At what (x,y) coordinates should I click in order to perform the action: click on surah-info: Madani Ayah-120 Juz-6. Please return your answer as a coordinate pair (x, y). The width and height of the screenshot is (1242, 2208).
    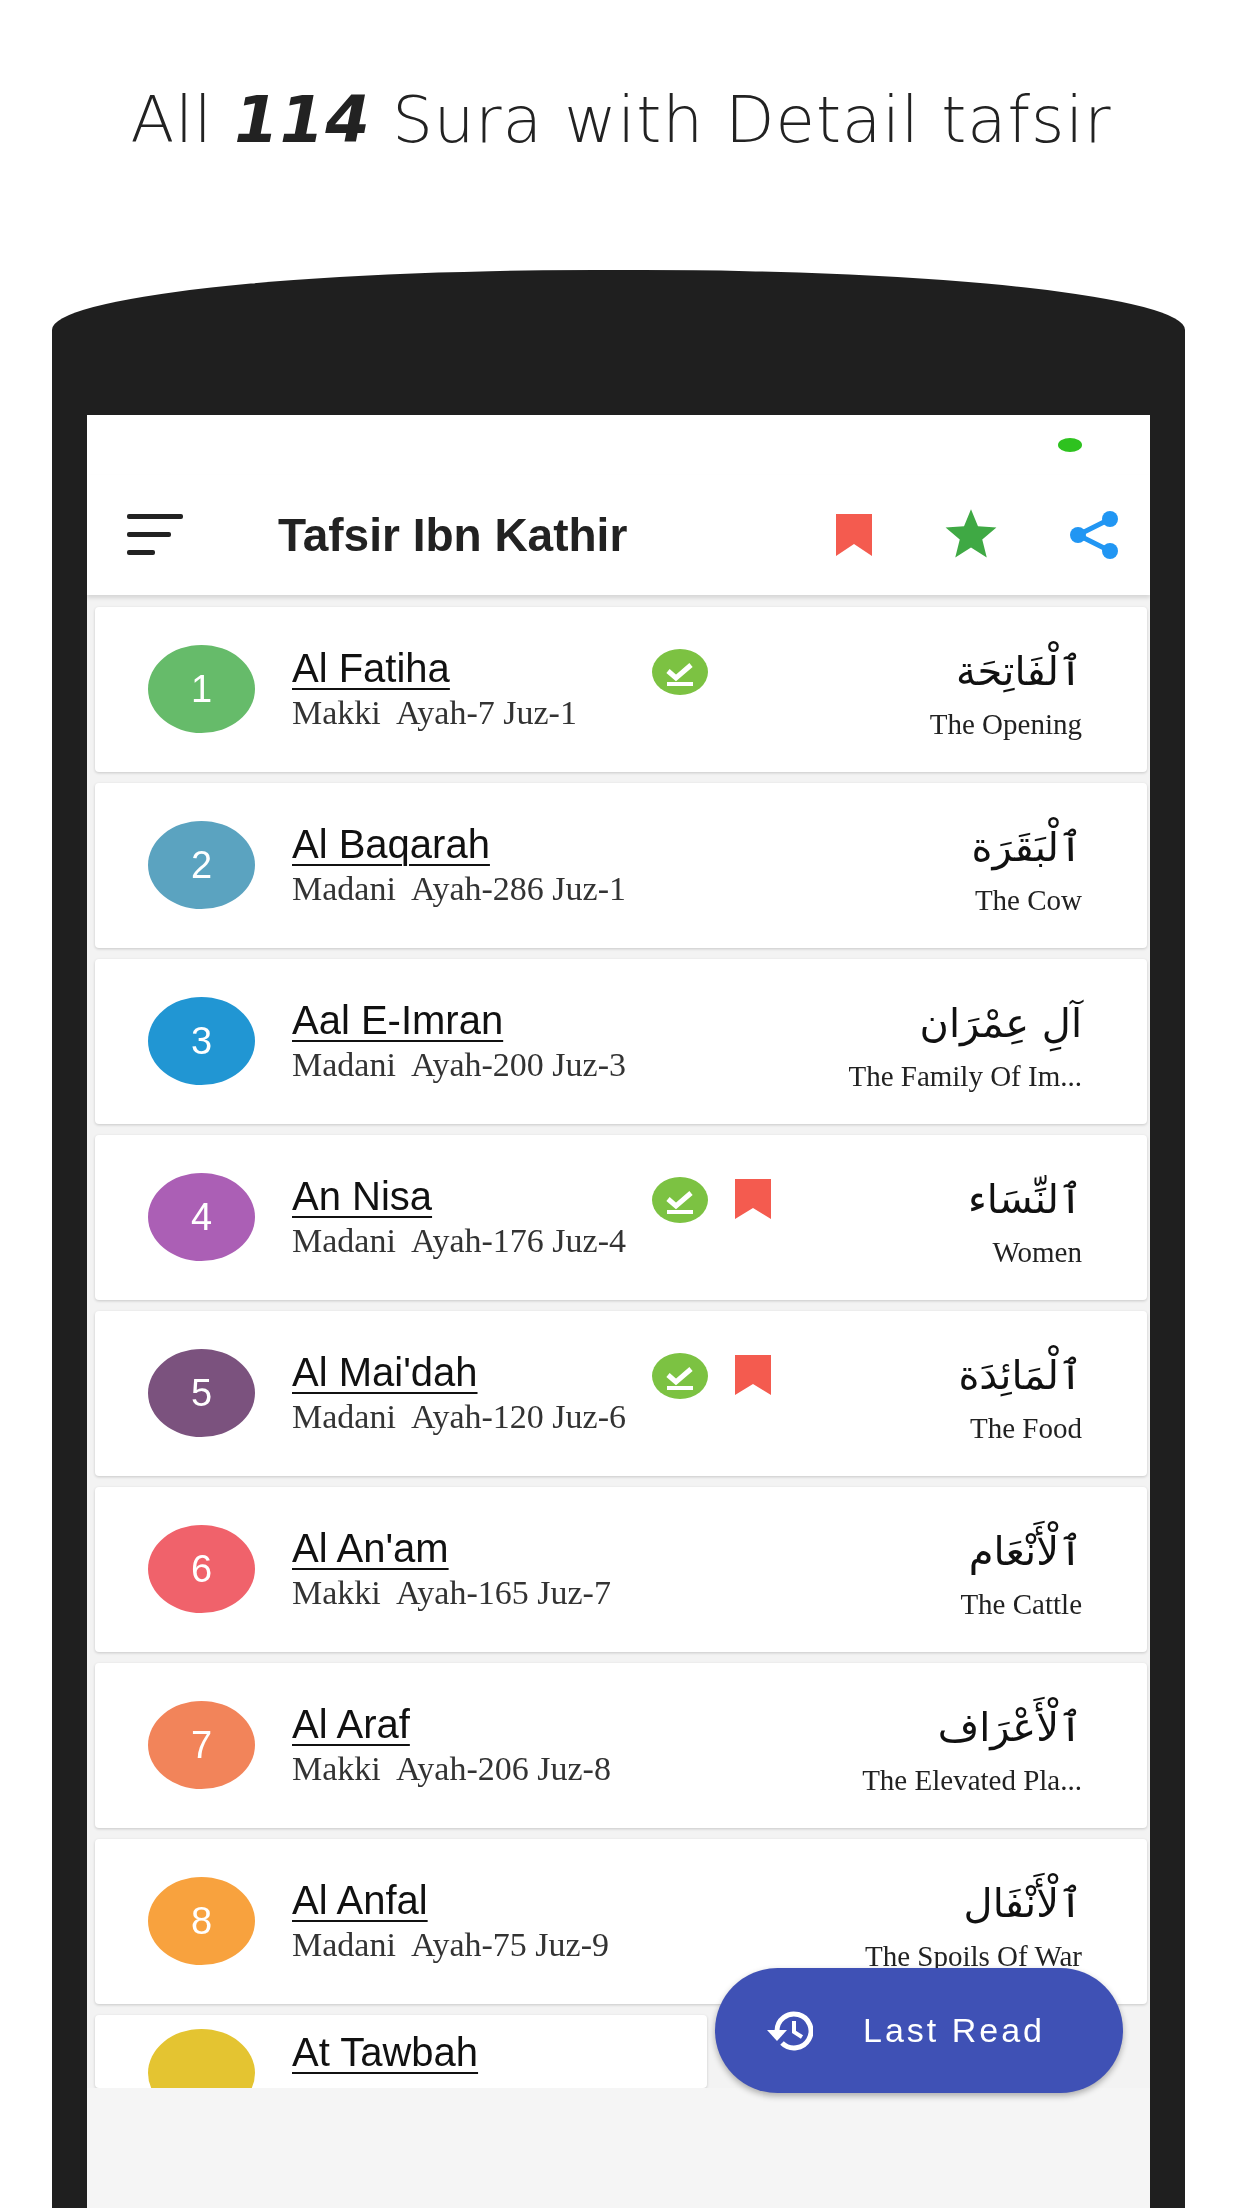
    Looking at the image, I should click on (459, 1417).